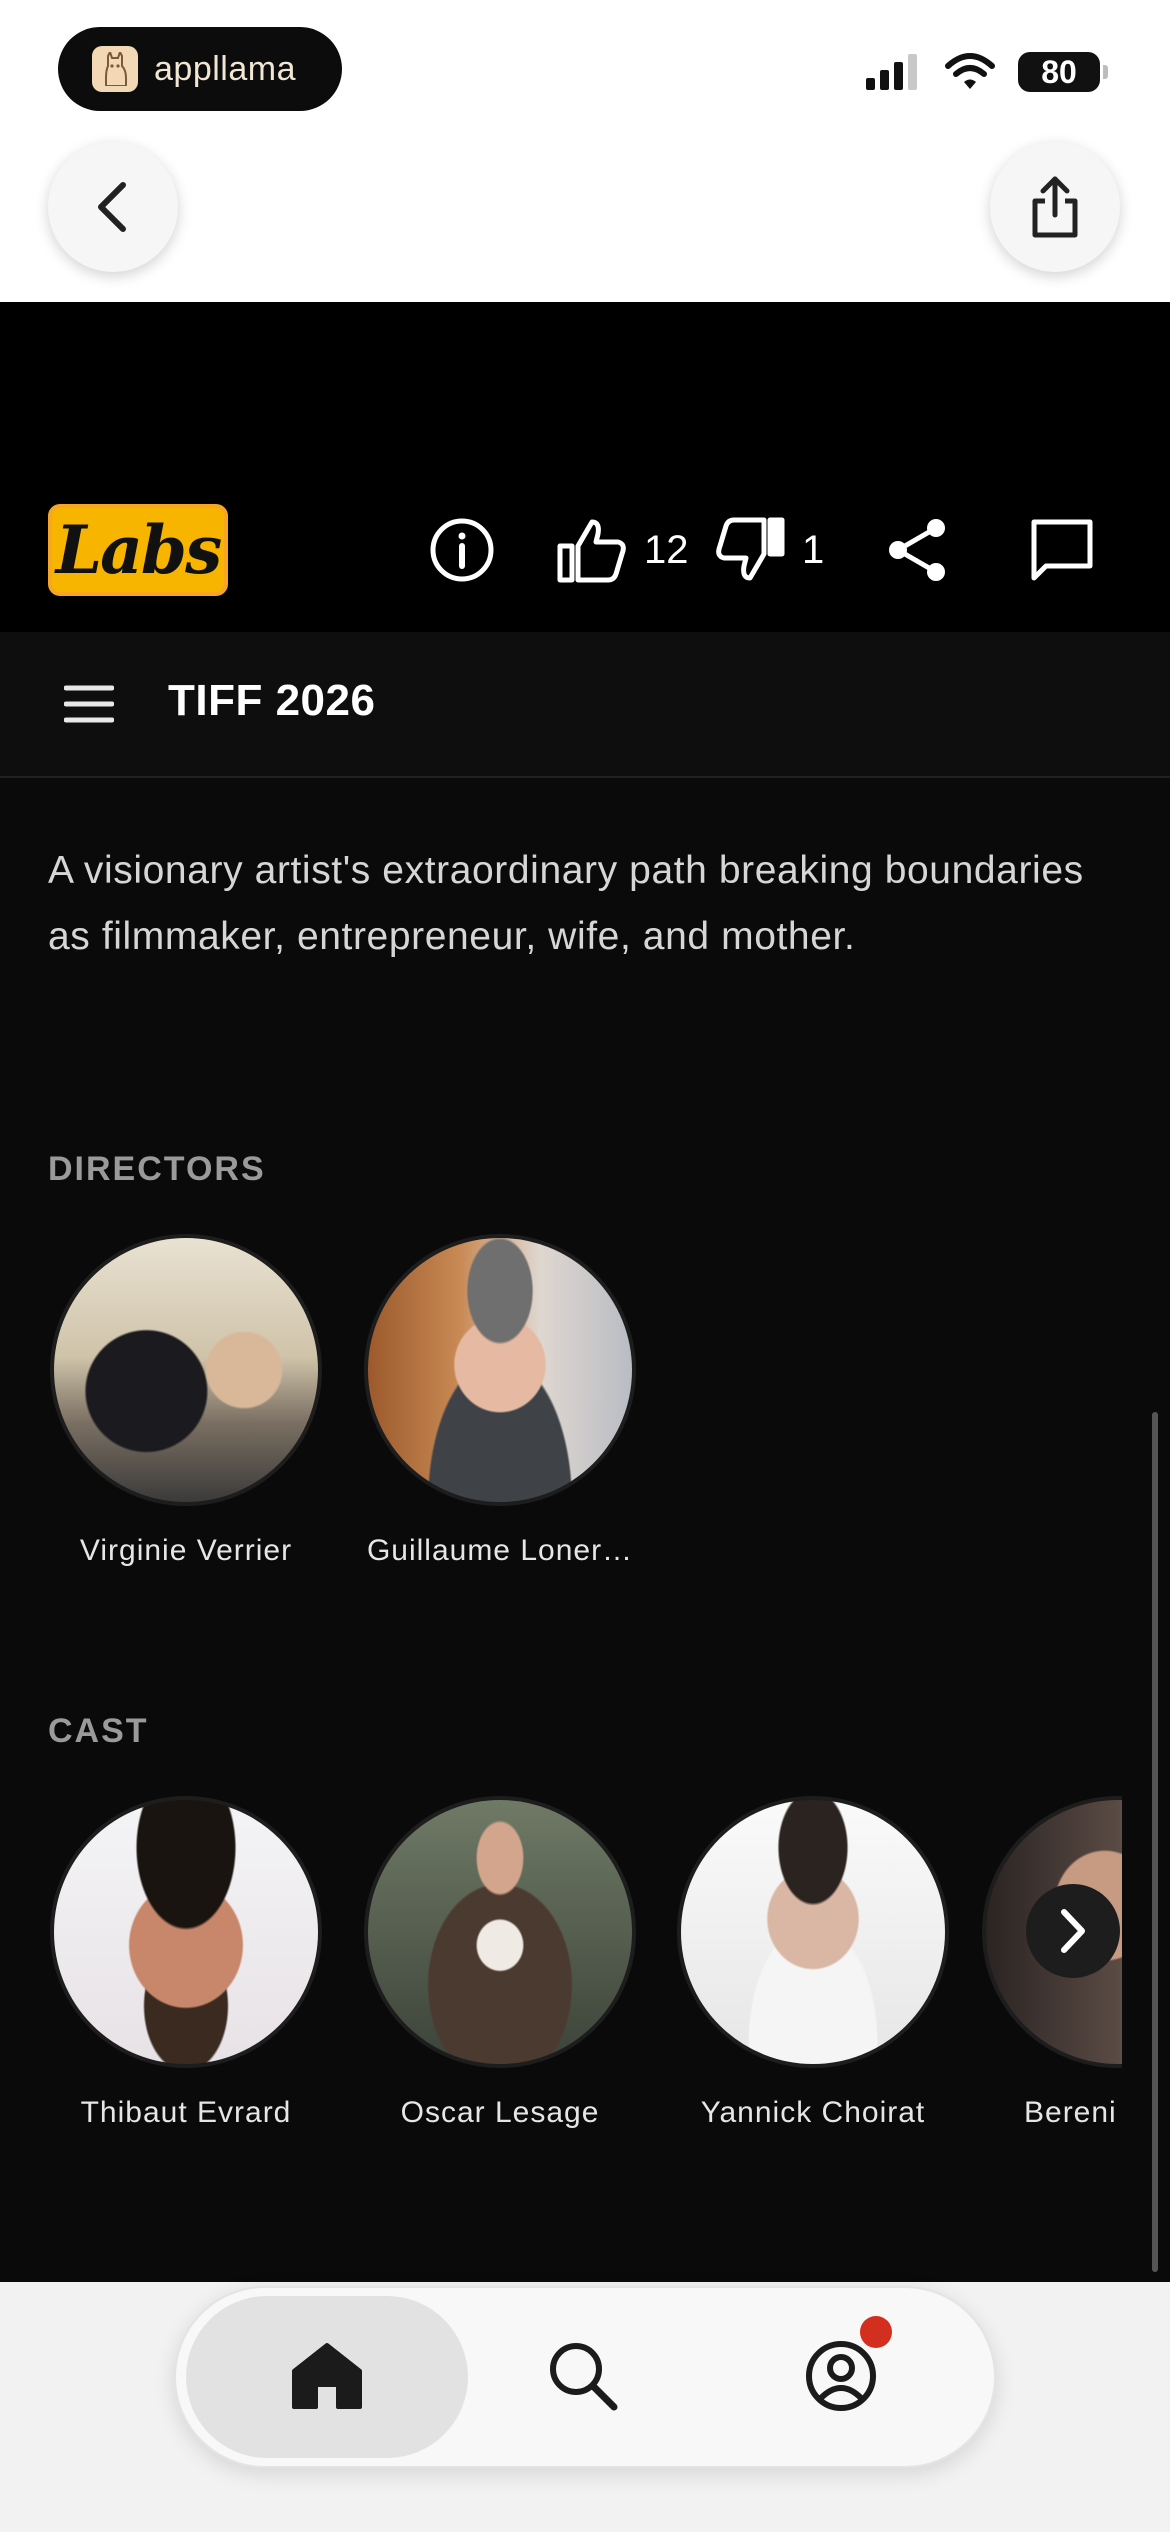 This screenshot has height=2532, width=1170. I want to click on back-button, so click(113, 207).